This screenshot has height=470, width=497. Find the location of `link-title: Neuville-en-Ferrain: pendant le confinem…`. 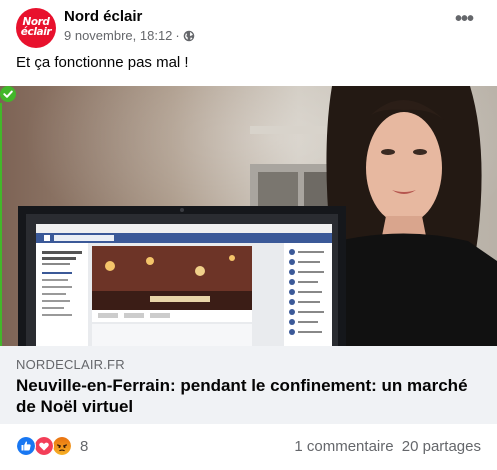

link-title: Neuville-en-Ferrain: pendant le confinem… is located at coordinates (248, 396).